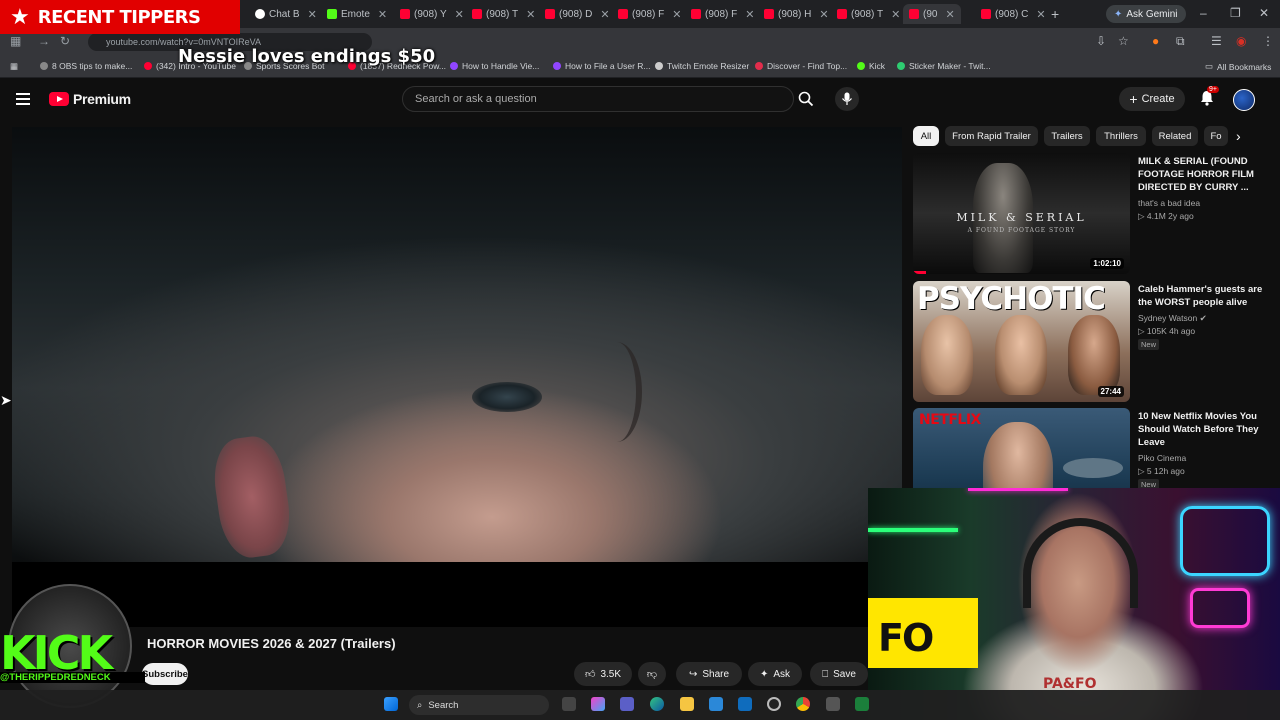  I want to click on microphone-icon, so click(847, 98).